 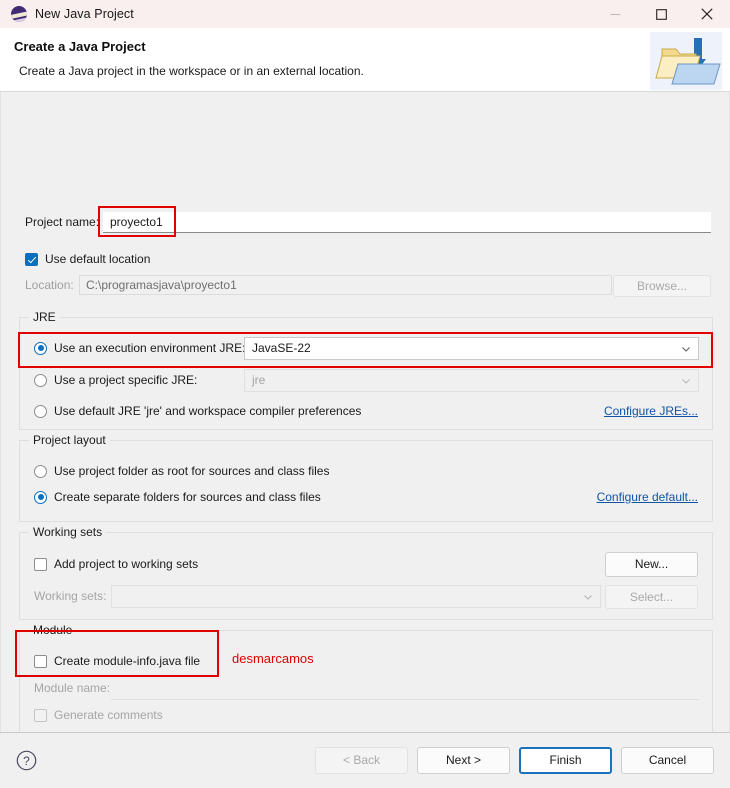 I want to click on location-input: C:\programasjava\proyecto1, so click(x=345, y=285).